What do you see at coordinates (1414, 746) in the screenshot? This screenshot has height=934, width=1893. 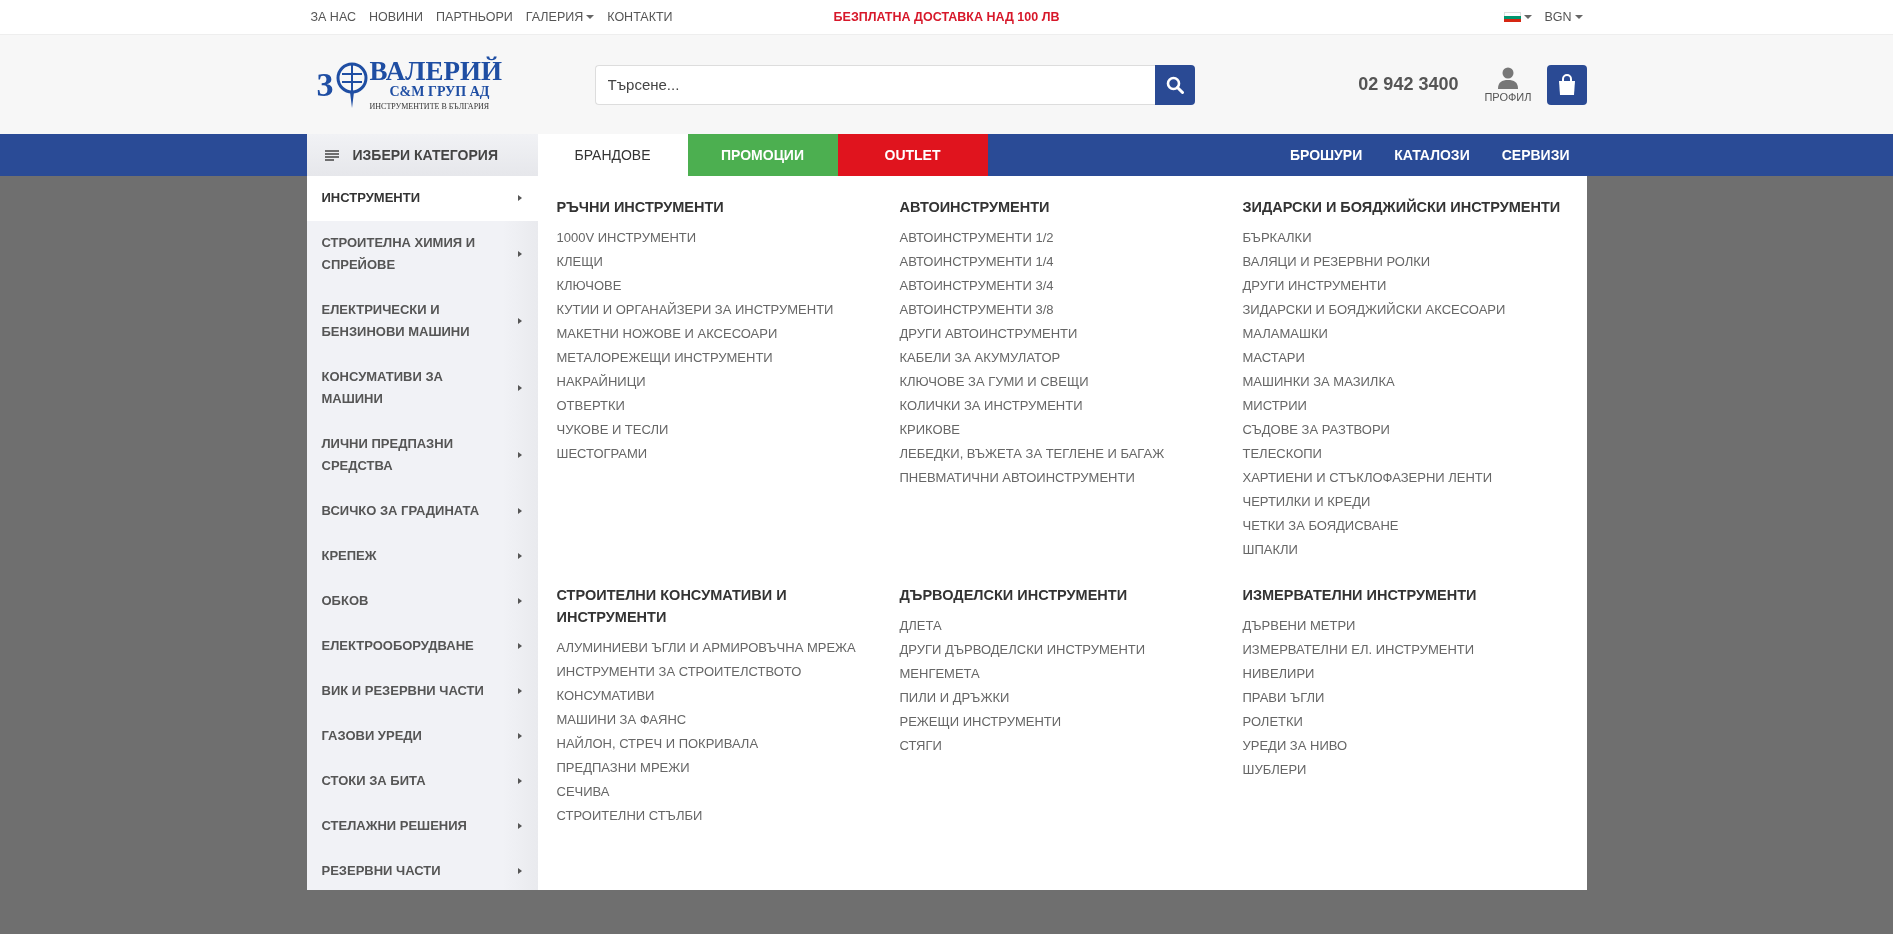 I see `subcategory-link: УРЕДИ ЗА НИВО` at bounding box center [1414, 746].